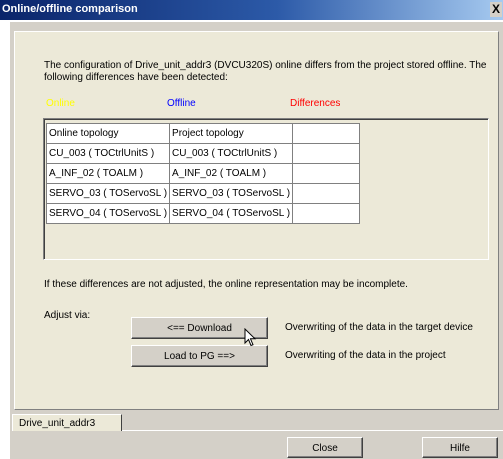 The height and width of the screenshot is (459, 503). Describe the element at coordinates (250, 337) in the screenshot. I see `mouse-pointer-icon` at that location.